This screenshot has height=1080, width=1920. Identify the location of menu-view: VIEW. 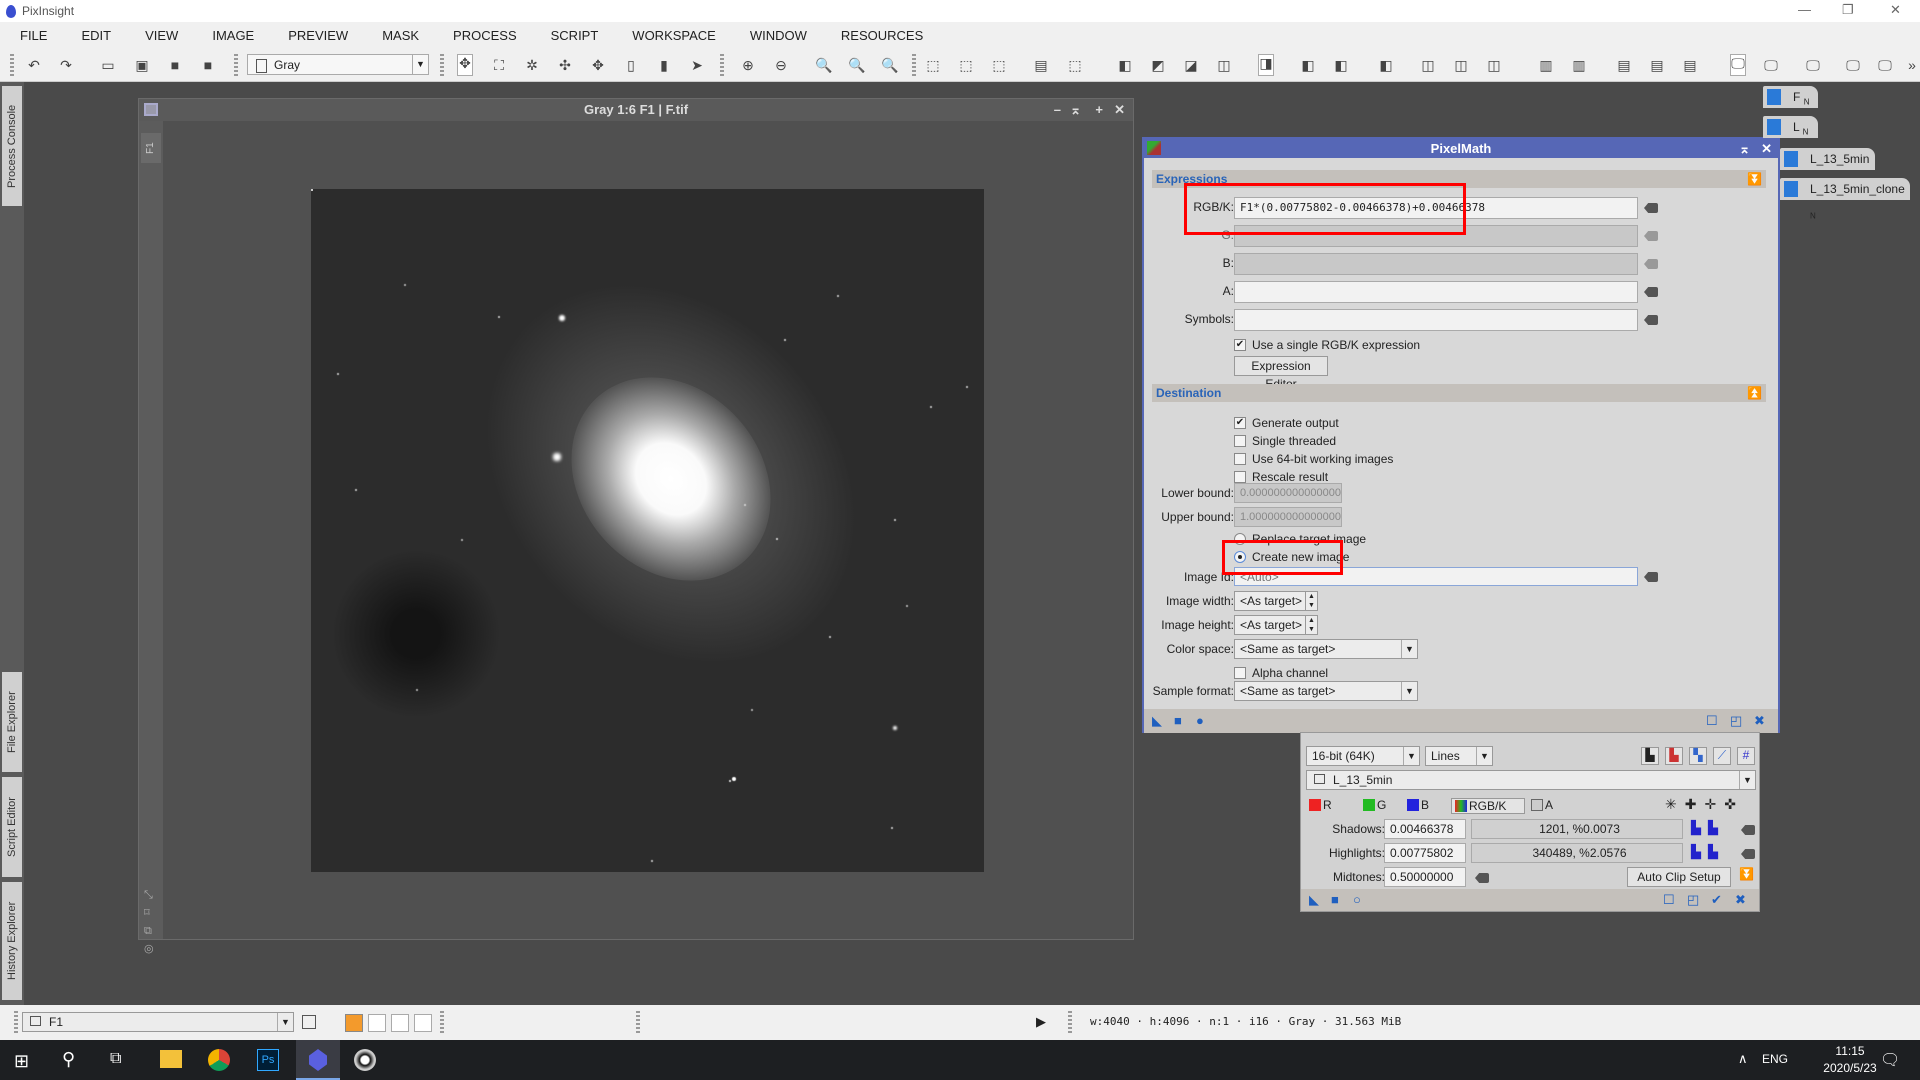
(161, 35).